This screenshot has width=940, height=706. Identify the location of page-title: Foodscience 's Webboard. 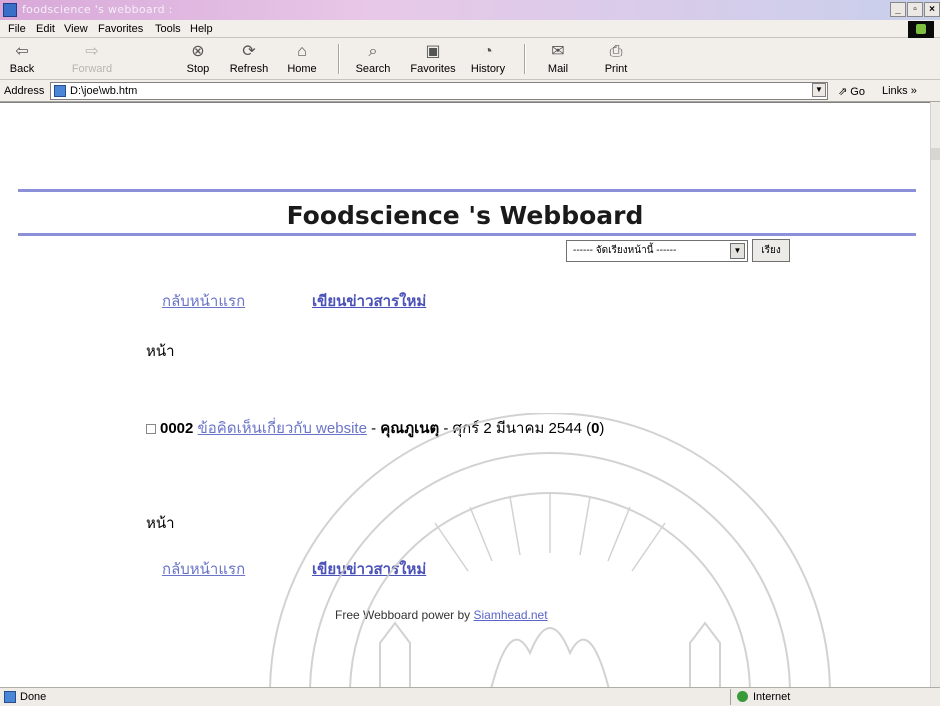
(465, 215).